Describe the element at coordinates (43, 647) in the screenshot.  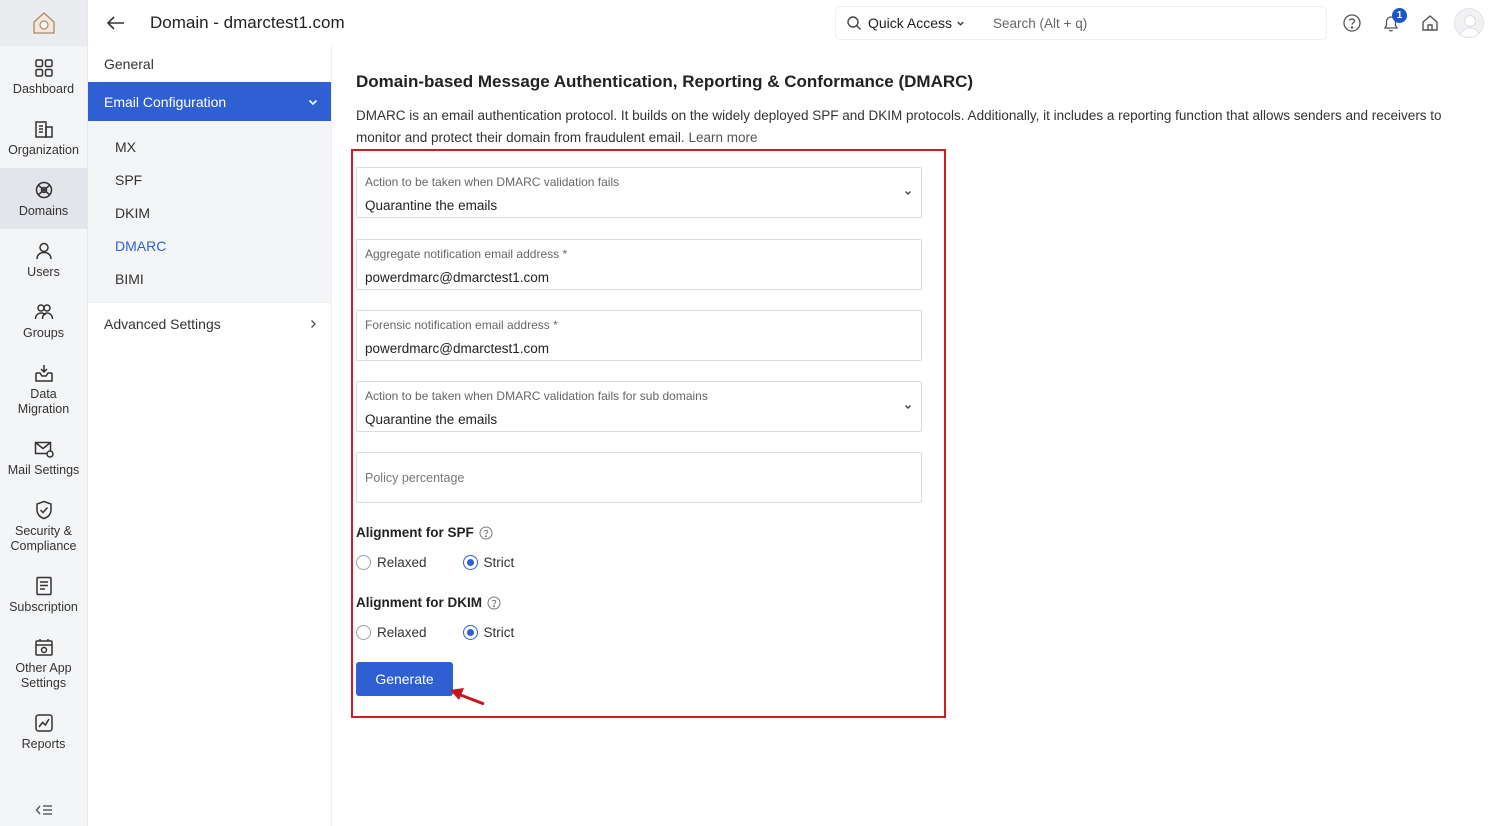
I see `other-app-settings-icon` at that location.